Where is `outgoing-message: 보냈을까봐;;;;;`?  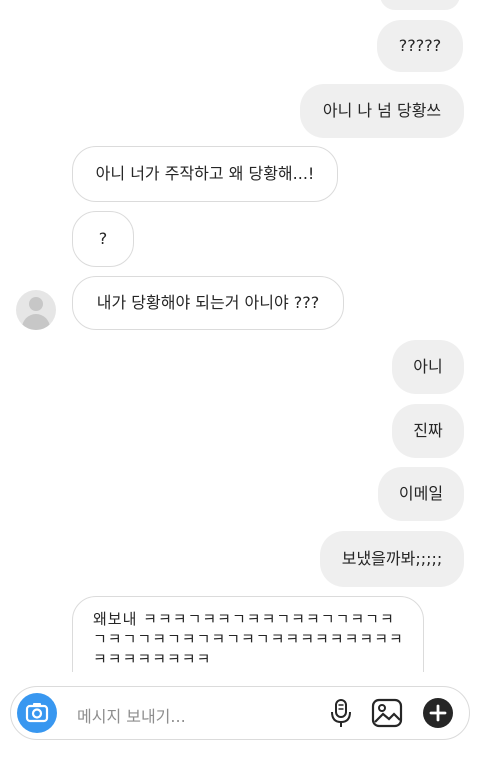 outgoing-message: 보냈을까봐;;;;; is located at coordinates (392, 559).